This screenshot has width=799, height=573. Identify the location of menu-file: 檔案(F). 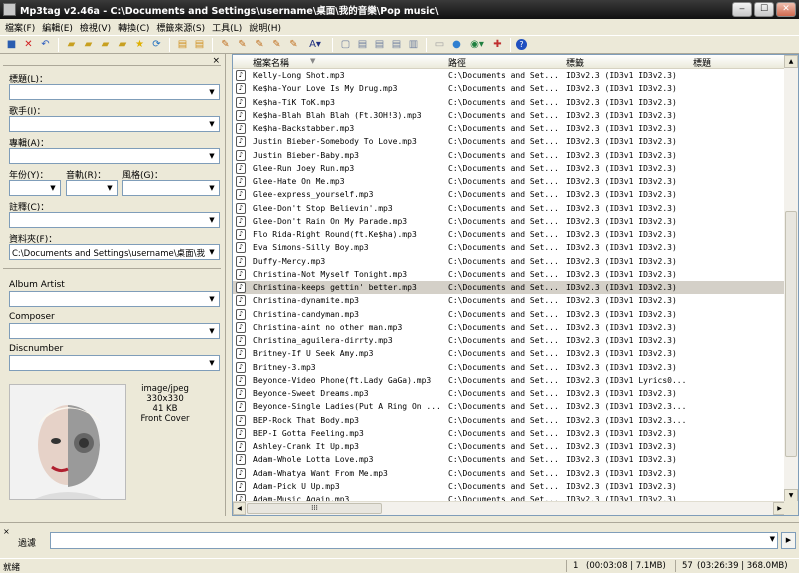
(20, 27).